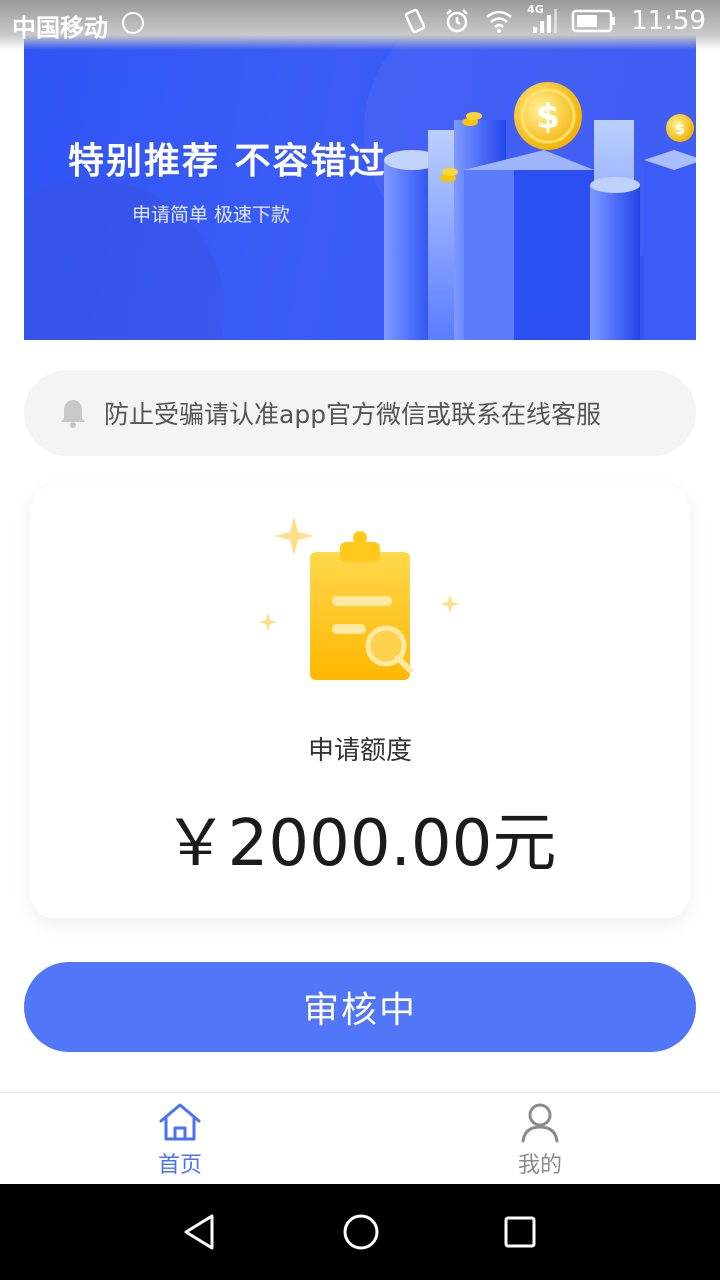  Describe the element at coordinates (457, 21) in the screenshot. I see `alarm-icon` at that location.